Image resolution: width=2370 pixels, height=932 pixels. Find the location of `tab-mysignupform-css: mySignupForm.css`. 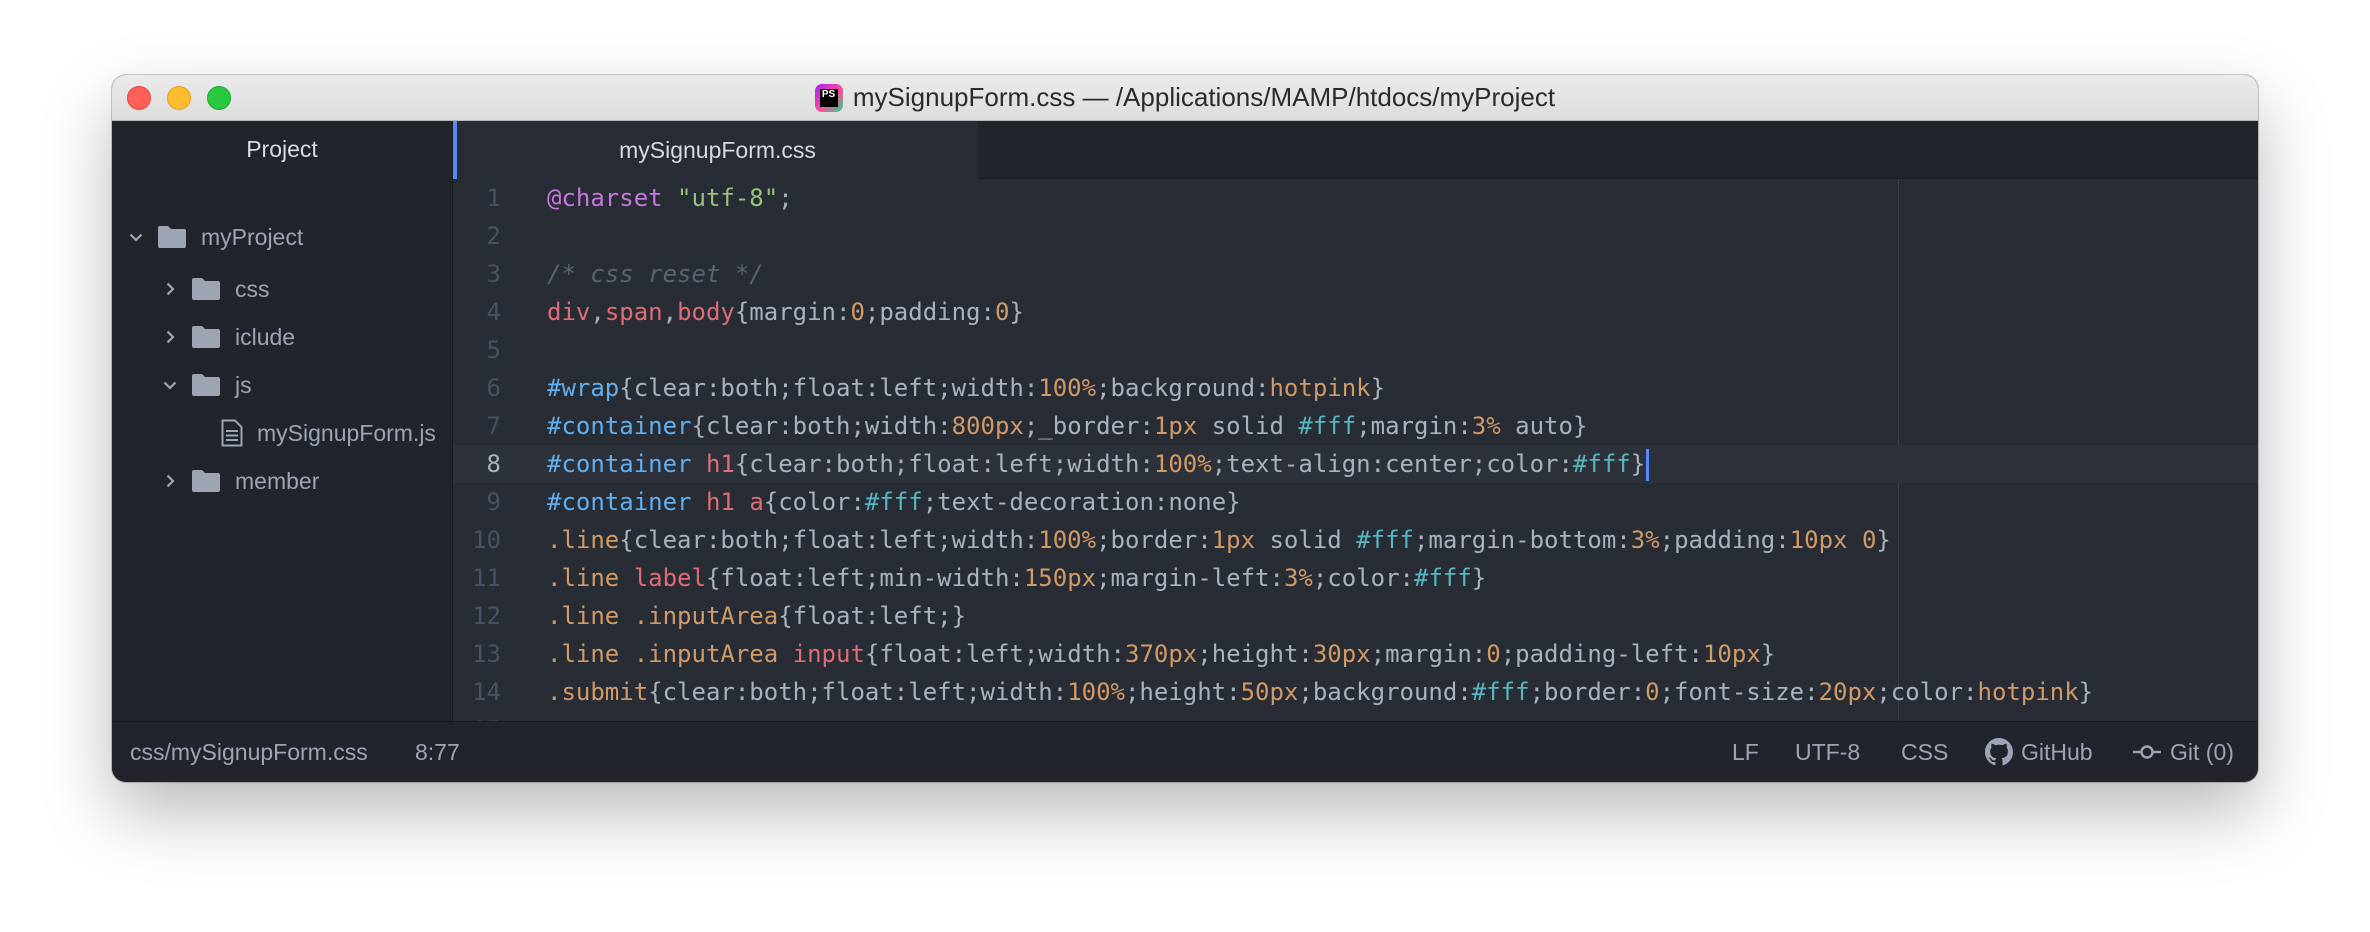

tab-mysignupform-css: mySignupForm.css is located at coordinates (715, 150).